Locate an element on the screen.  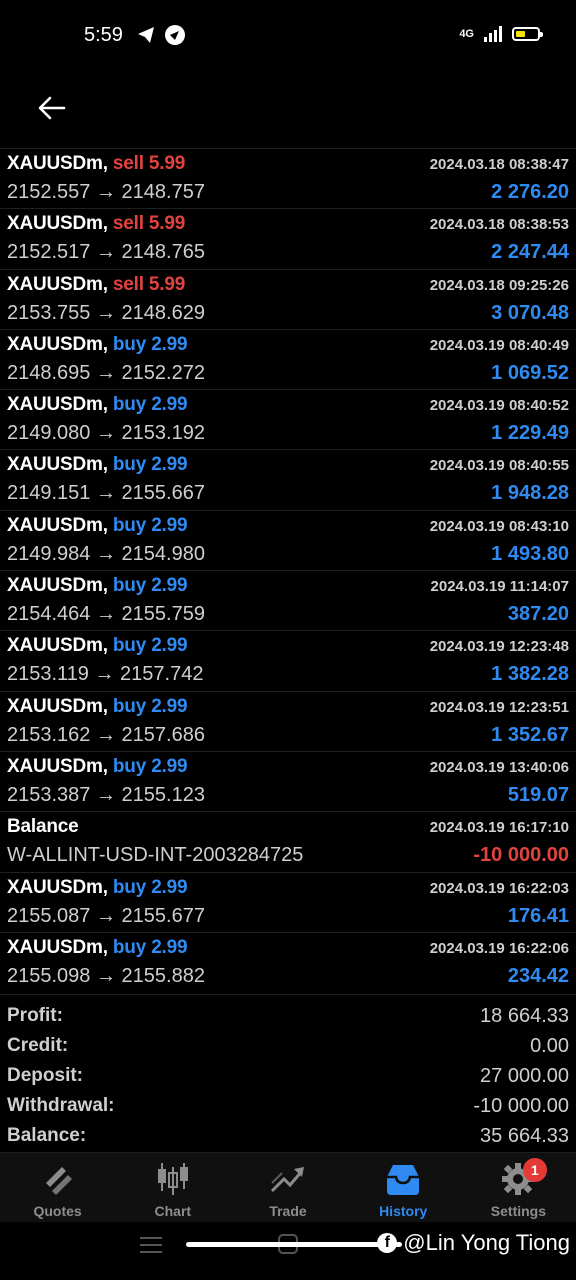
trade-prices: 2149.984 → 2154.980 is located at coordinates (106, 553).